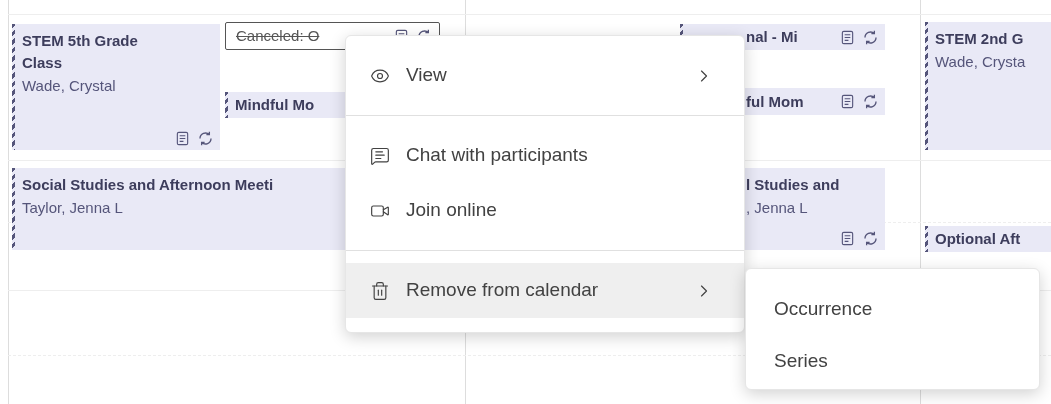  I want to click on menu-label: View, so click(426, 75).